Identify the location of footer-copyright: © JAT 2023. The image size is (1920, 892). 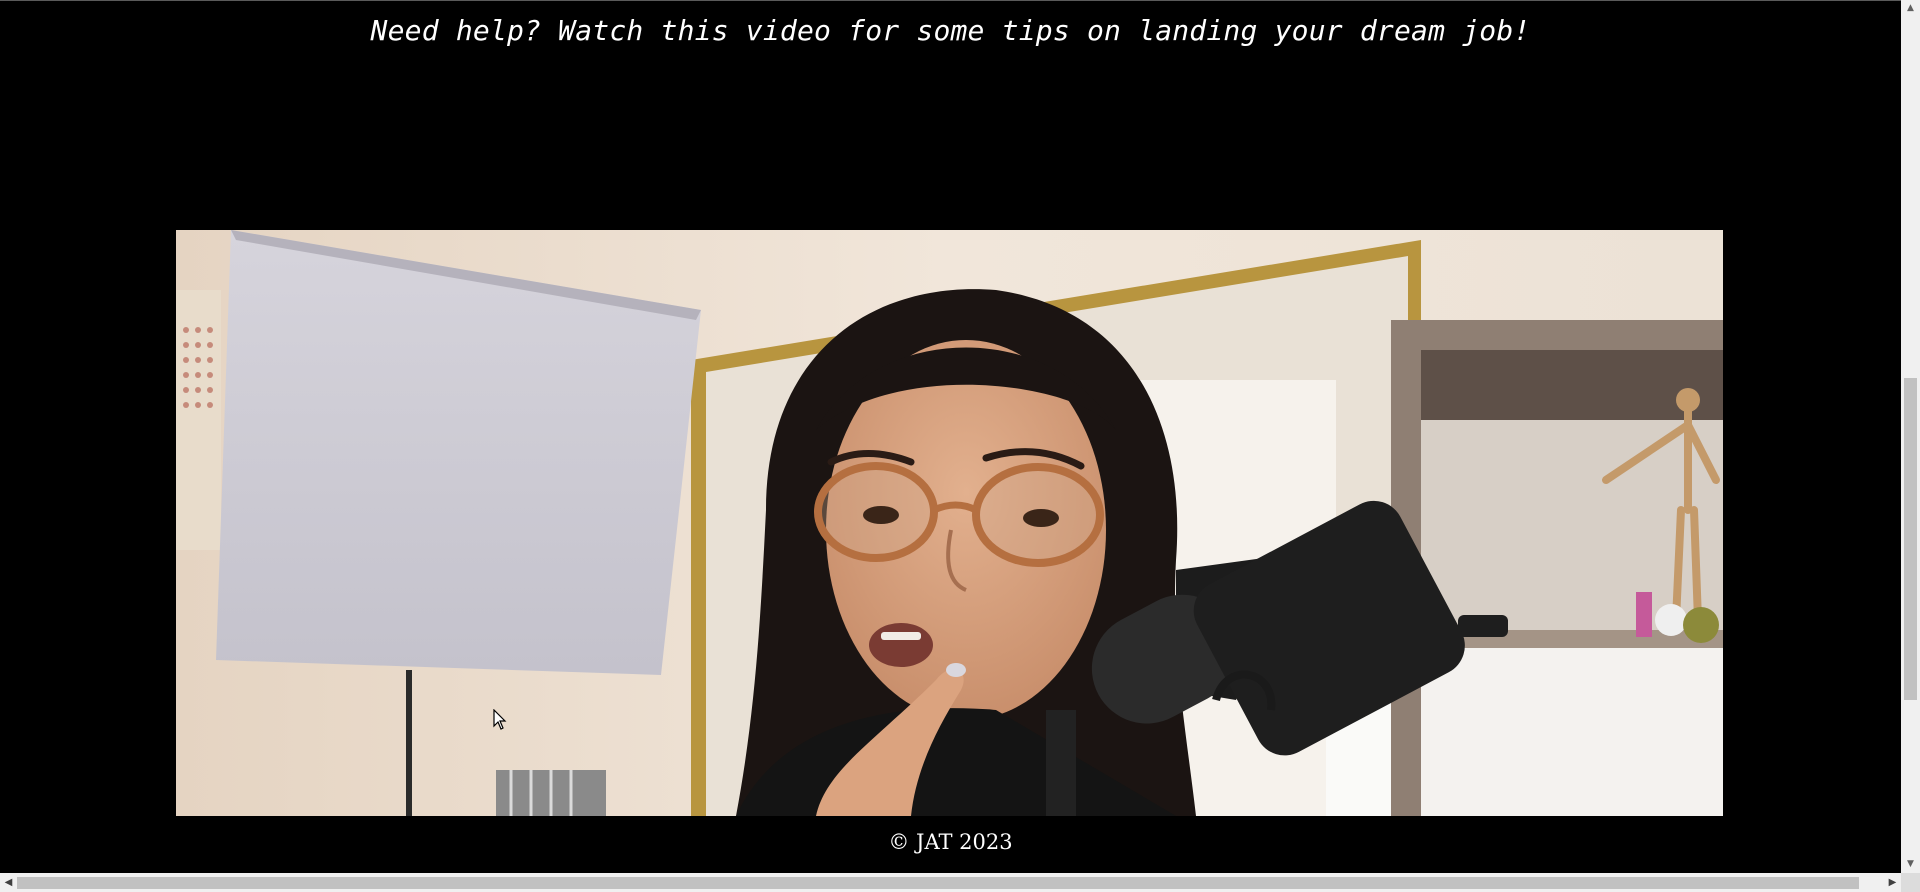
(950, 842).